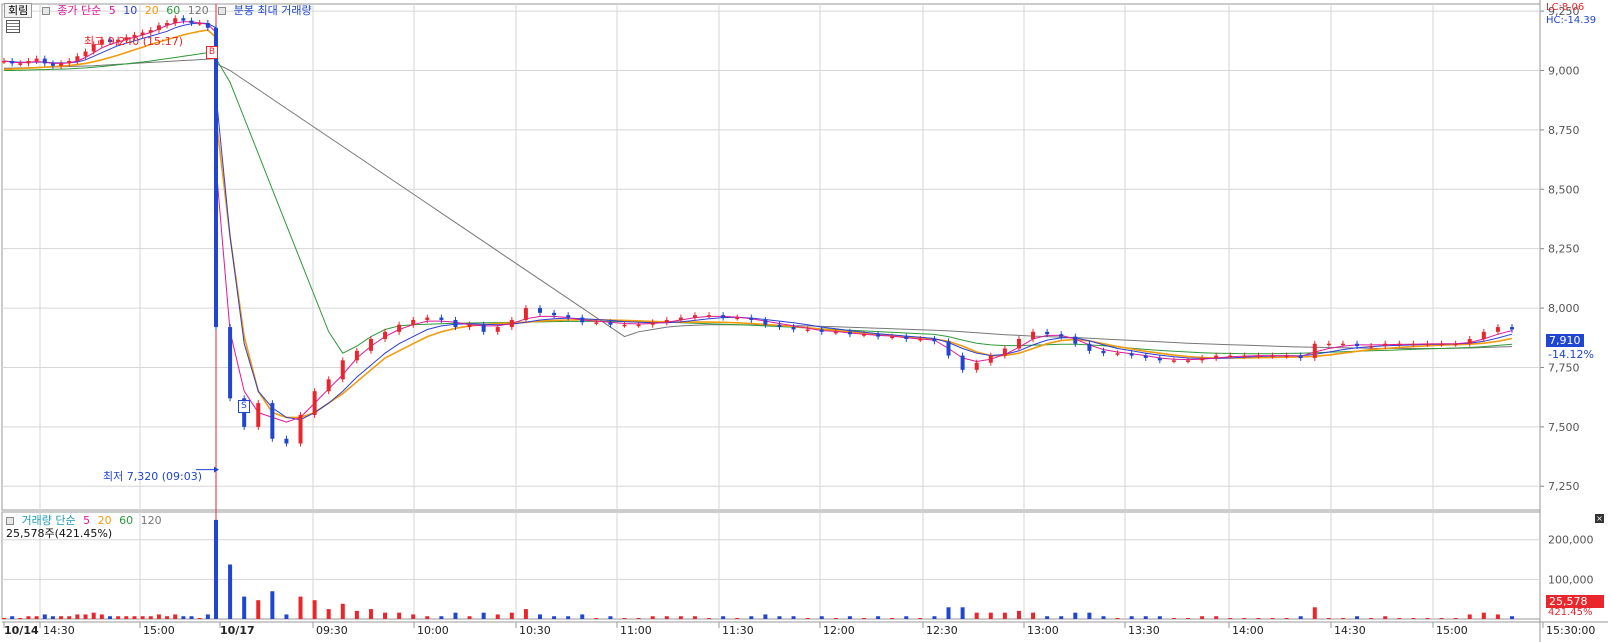 The height and width of the screenshot is (642, 1610). What do you see at coordinates (112, 10) in the screenshot?
I see `legend-ma5: 5` at bounding box center [112, 10].